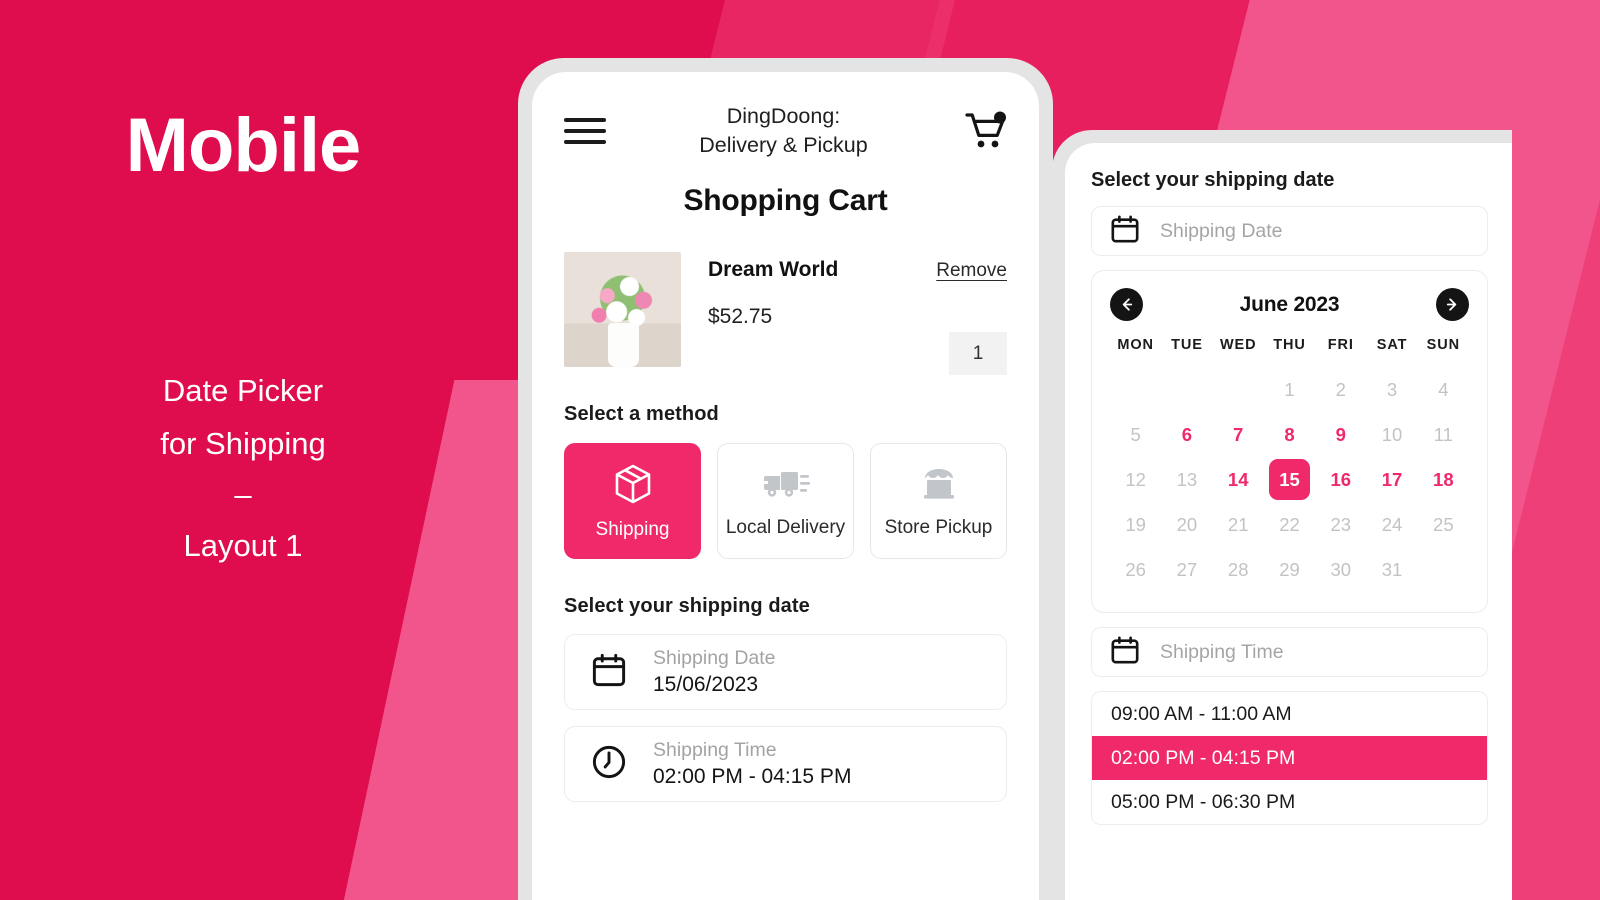 The image size is (1600, 900). What do you see at coordinates (1392, 389) in the screenshot?
I see `calendar-day-3: 3` at bounding box center [1392, 389].